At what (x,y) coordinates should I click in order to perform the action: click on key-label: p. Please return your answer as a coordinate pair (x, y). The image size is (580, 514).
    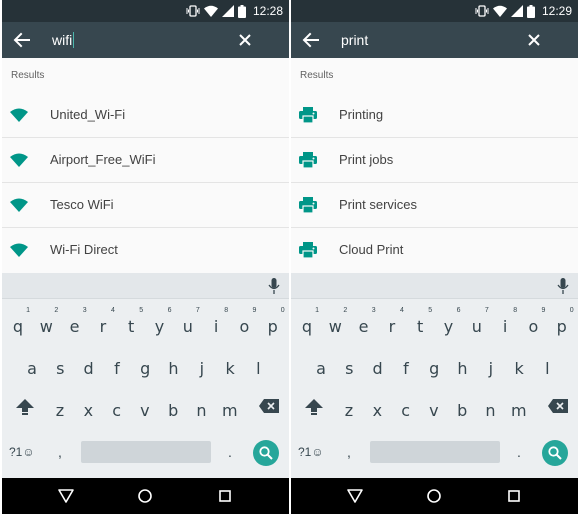
    Looking at the image, I should click on (272, 326).